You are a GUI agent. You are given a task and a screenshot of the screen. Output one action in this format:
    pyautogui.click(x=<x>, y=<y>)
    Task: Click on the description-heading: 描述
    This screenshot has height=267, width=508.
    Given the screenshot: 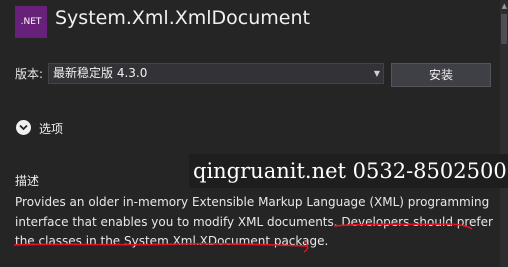 What is the action you would take?
    pyautogui.click(x=27, y=181)
    